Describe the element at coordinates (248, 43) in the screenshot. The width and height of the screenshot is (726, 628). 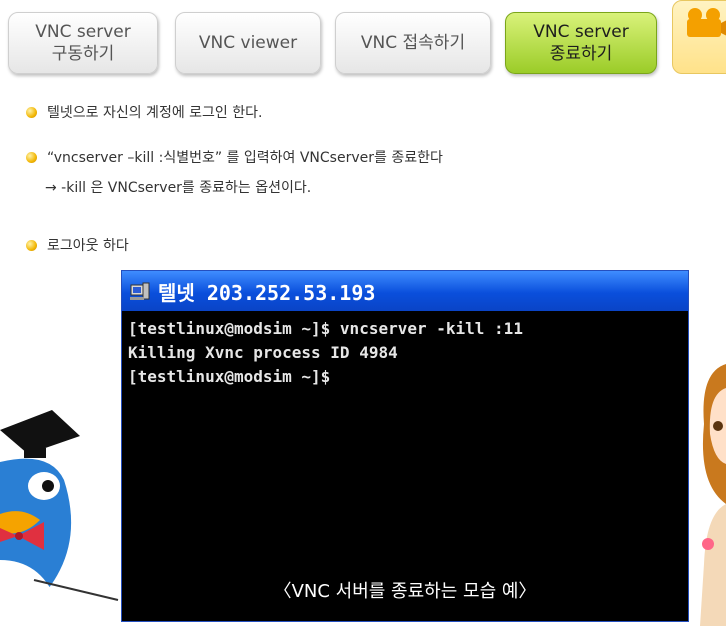
I see `tab-vnc-viewer: VNC viewer` at that location.